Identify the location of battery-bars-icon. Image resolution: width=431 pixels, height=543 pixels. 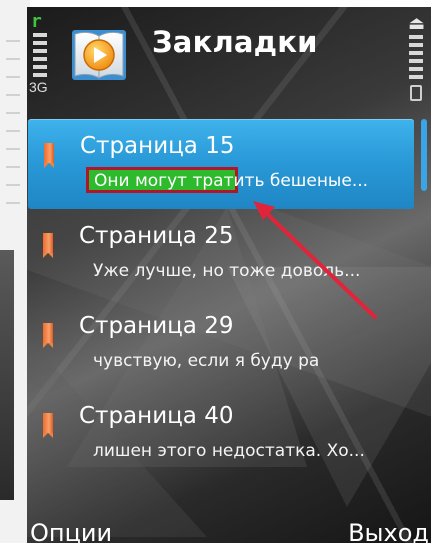
(416, 58).